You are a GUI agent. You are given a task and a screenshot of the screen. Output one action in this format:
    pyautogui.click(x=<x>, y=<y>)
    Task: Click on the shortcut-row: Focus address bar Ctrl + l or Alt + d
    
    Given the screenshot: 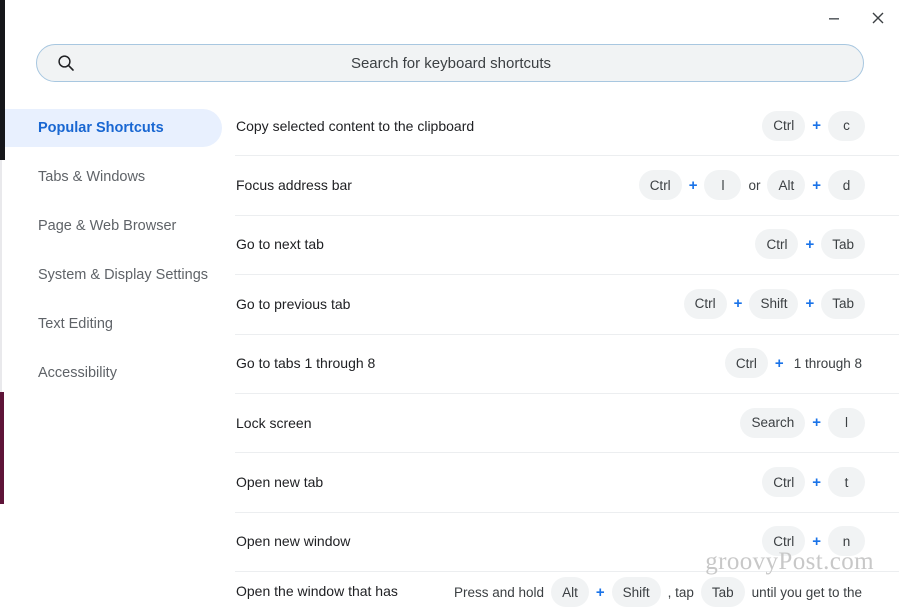 What is the action you would take?
    pyautogui.click(x=561, y=184)
    